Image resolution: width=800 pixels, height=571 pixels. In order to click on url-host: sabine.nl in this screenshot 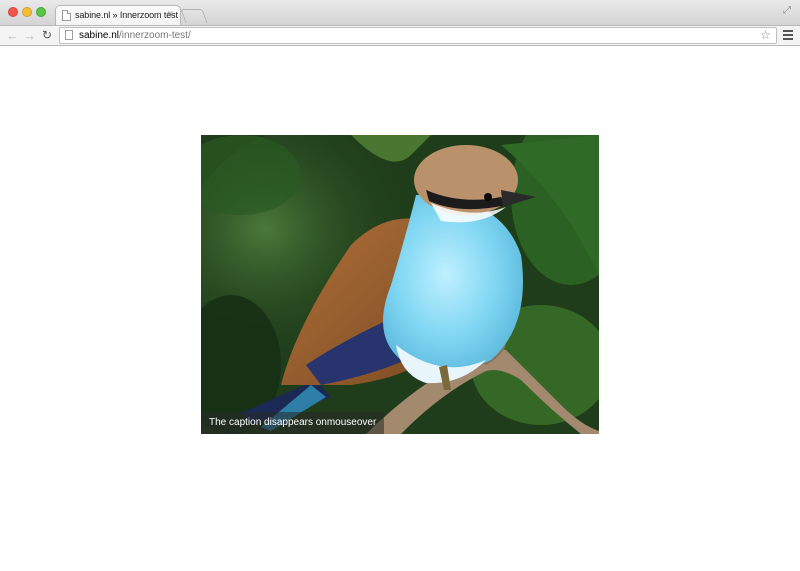, I will do `click(99, 35)`.